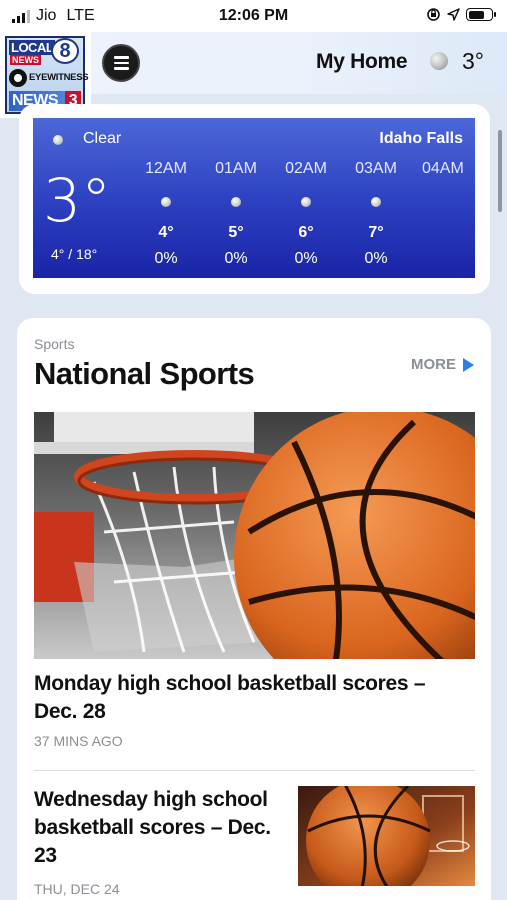 This screenshot has width=507, height=900. Describe the element at coordinates (306, 213) in the screenshot. I see `hourly-forecast-item: 02AM 6° 0%` at that location.